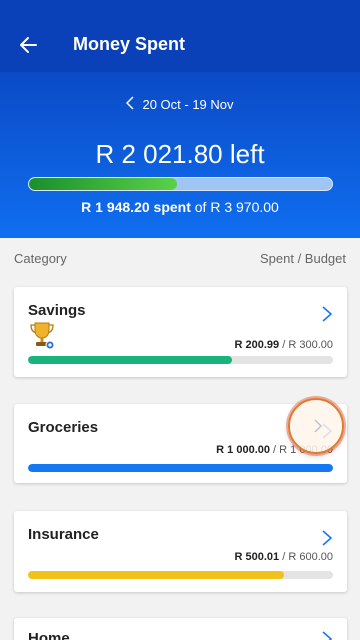 The width and height of the screenshot is (360, 640). What do you see at coordinates (180, 551) in the screenshot?
I see `category-card-insurance: Insurance R 500.01 / R 600.00` at bounding box center [180, 551].